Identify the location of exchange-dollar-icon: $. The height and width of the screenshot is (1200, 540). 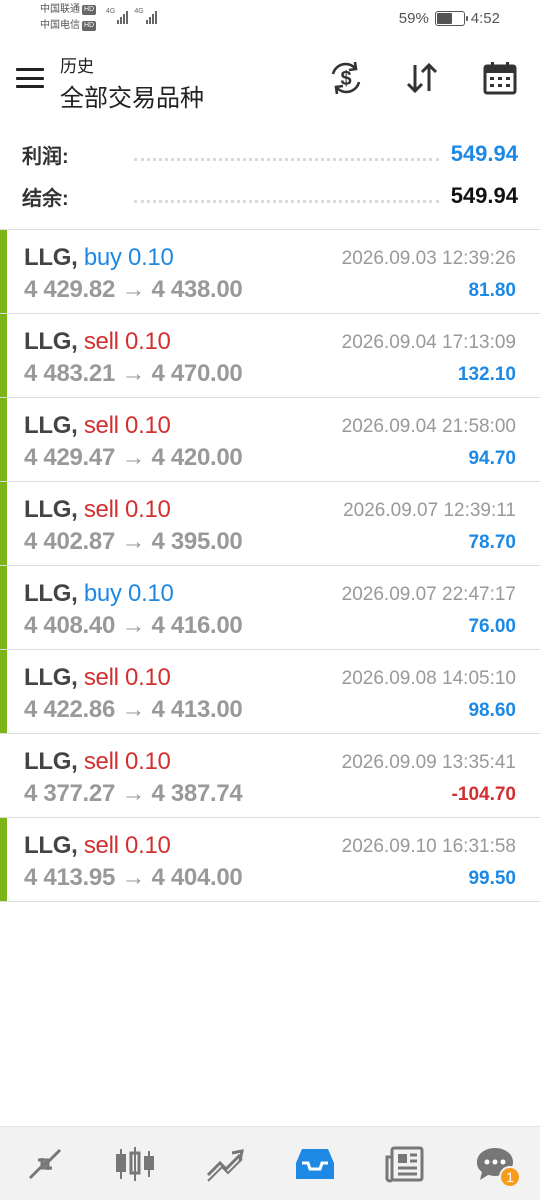
(346, 78).